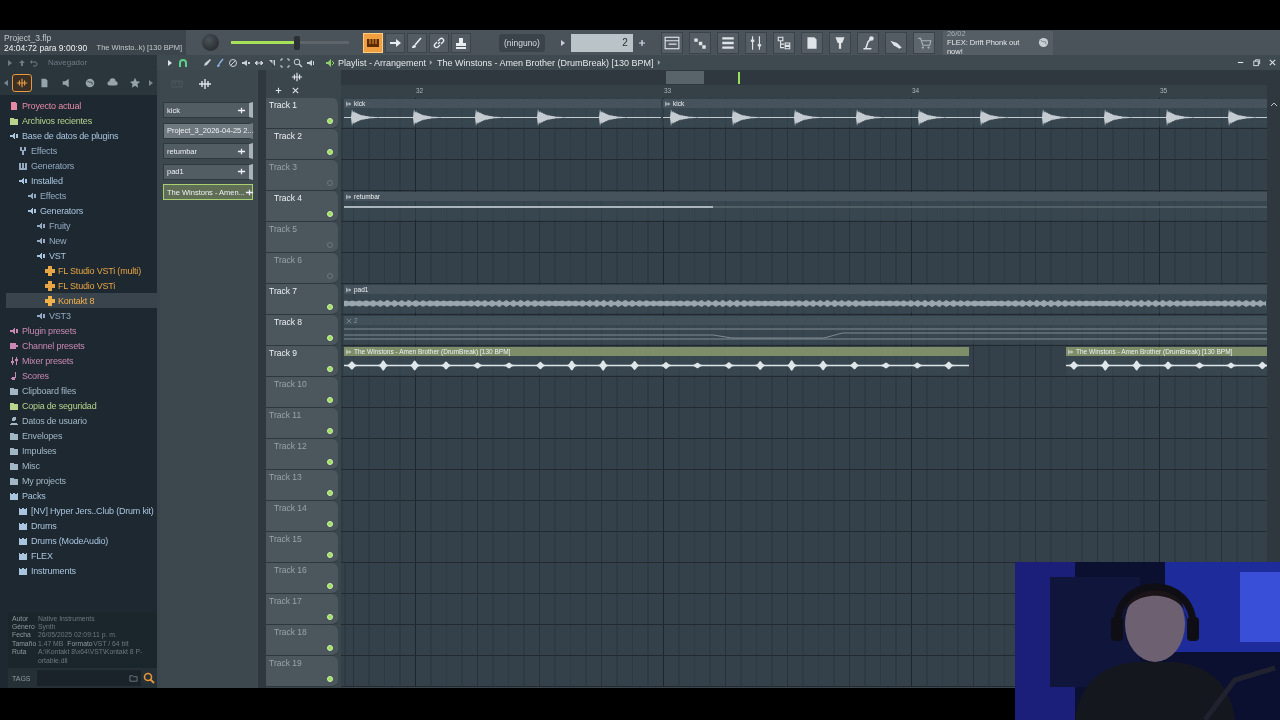 Image resolution: width=1280 pixels, height=720 pixels. I want to click on browser-item: Scores, so click(81, 375).